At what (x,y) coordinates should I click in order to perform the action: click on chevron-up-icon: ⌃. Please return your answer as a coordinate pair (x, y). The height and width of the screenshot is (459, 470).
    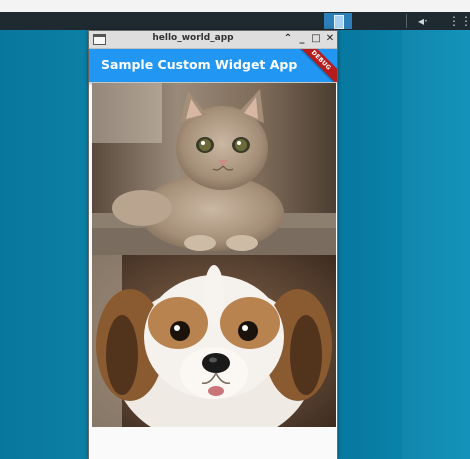
    Looking at the image, I should click on (288, 39).